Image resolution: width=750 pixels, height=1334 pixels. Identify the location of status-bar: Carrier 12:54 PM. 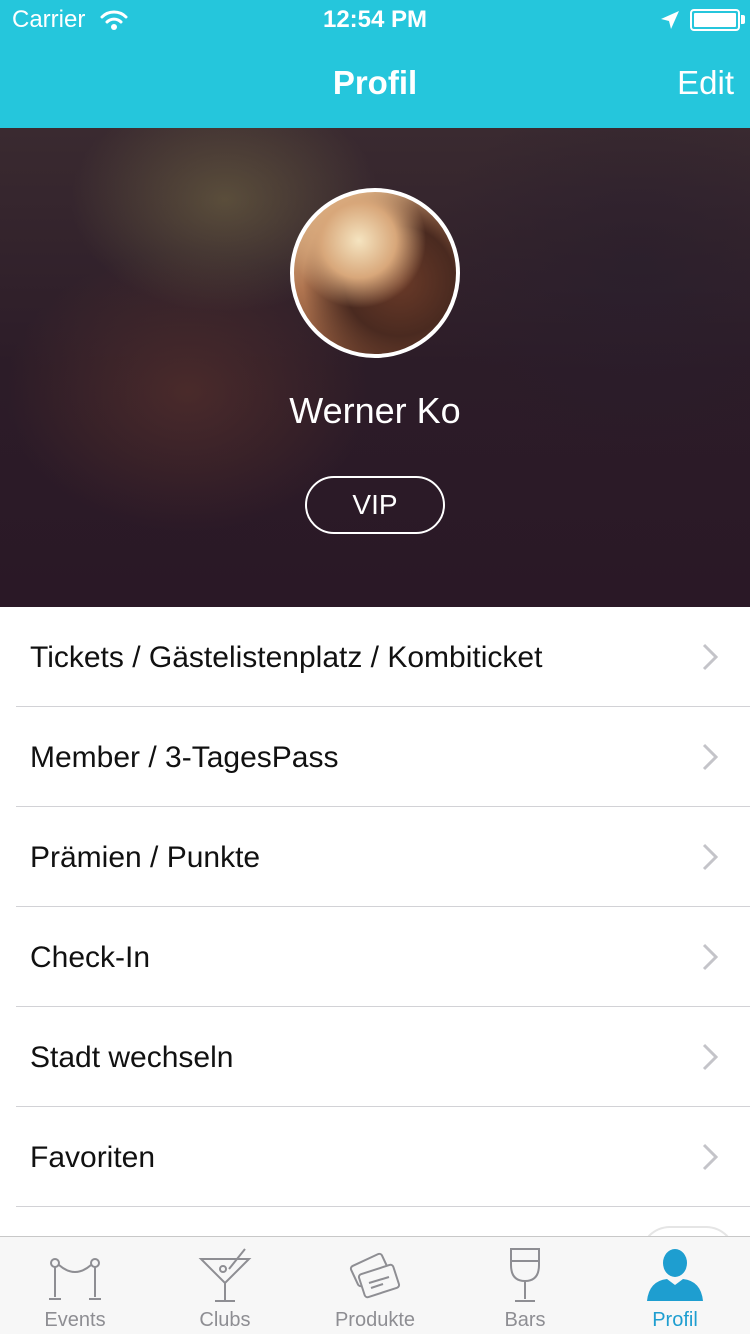
(375, 20).